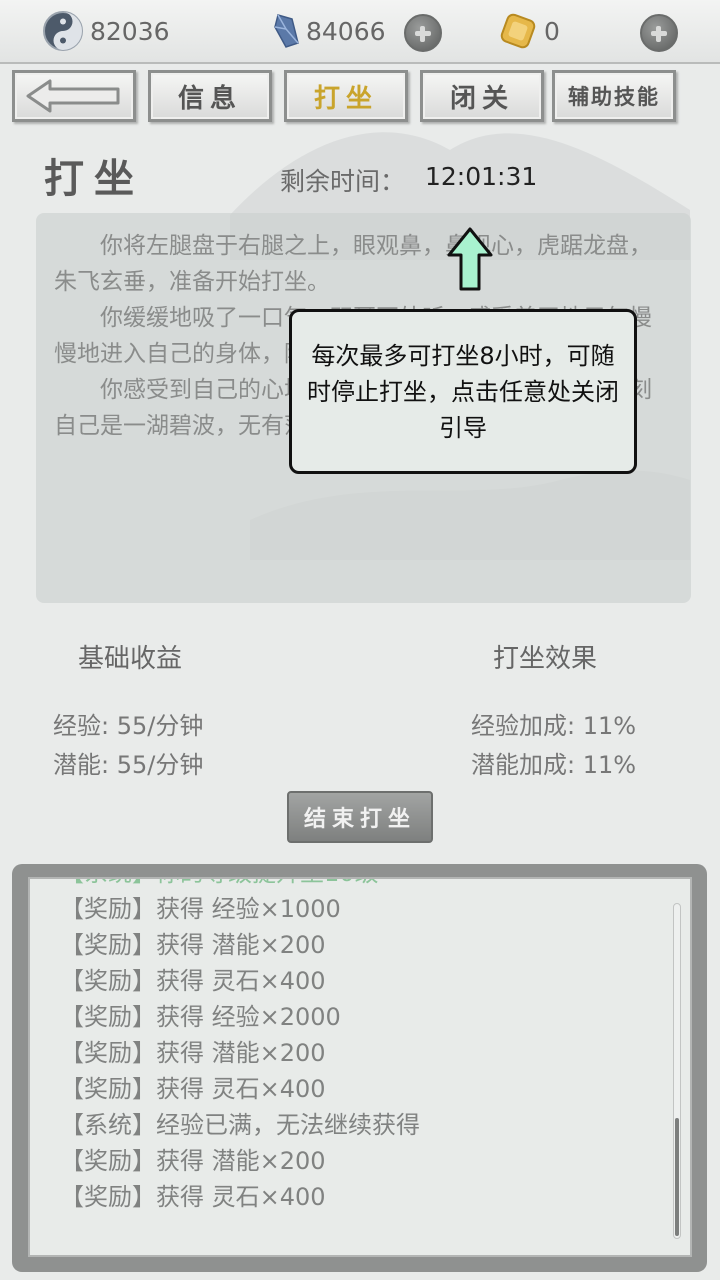  I want to click on log-scrollbar-thumb, so click(677, 1177).